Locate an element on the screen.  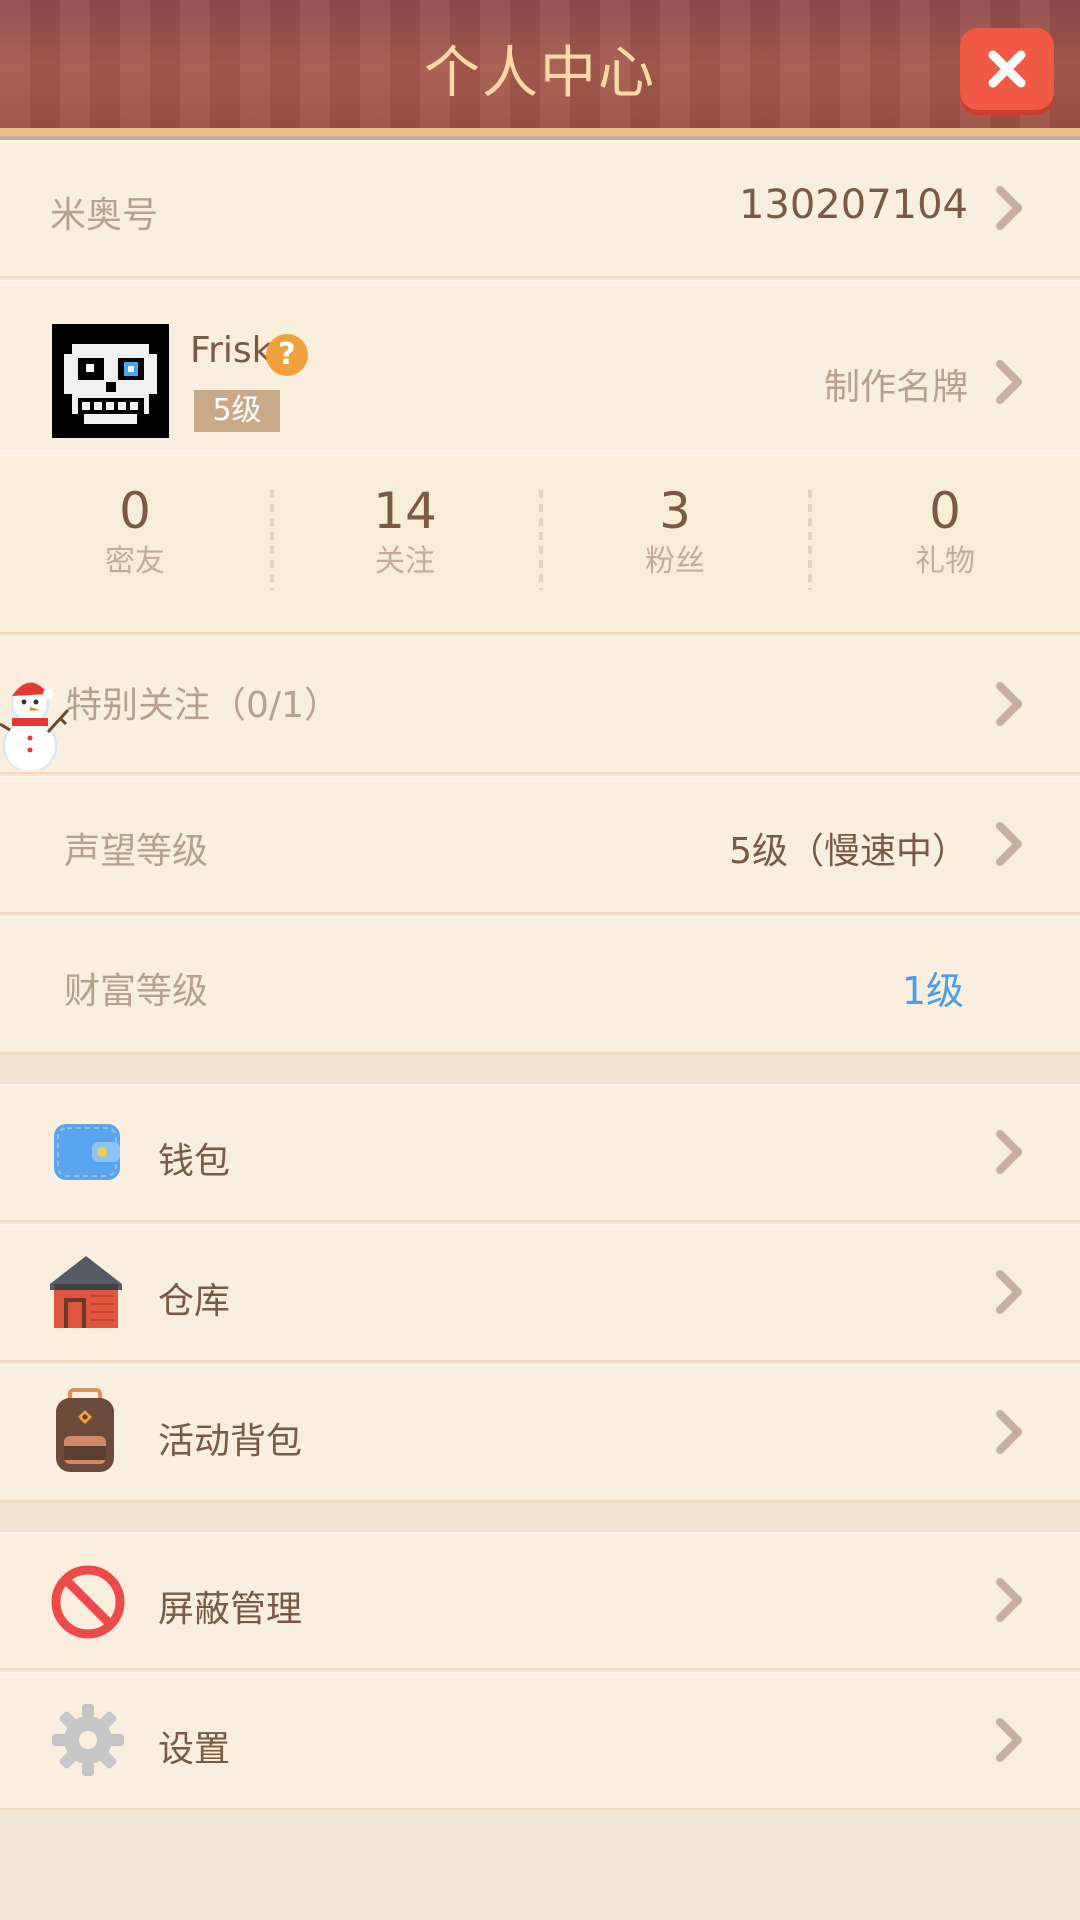
reputation-value: 5级（慢速中） is located at coordinates (848, 851).